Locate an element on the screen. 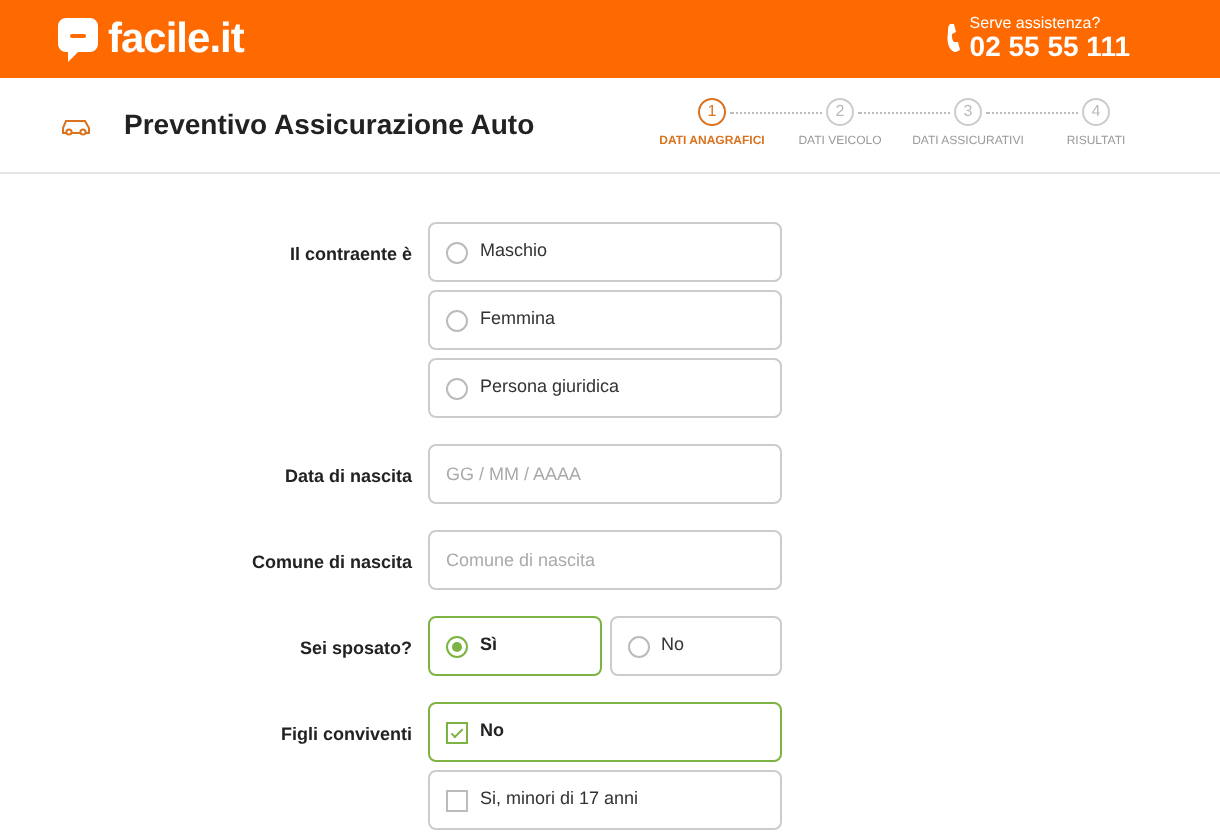 Image resolution: width=1220 pixels, height=834 pixels. page-title: Preventivo Assicurazione Auto is located at coordinates (329, 125).